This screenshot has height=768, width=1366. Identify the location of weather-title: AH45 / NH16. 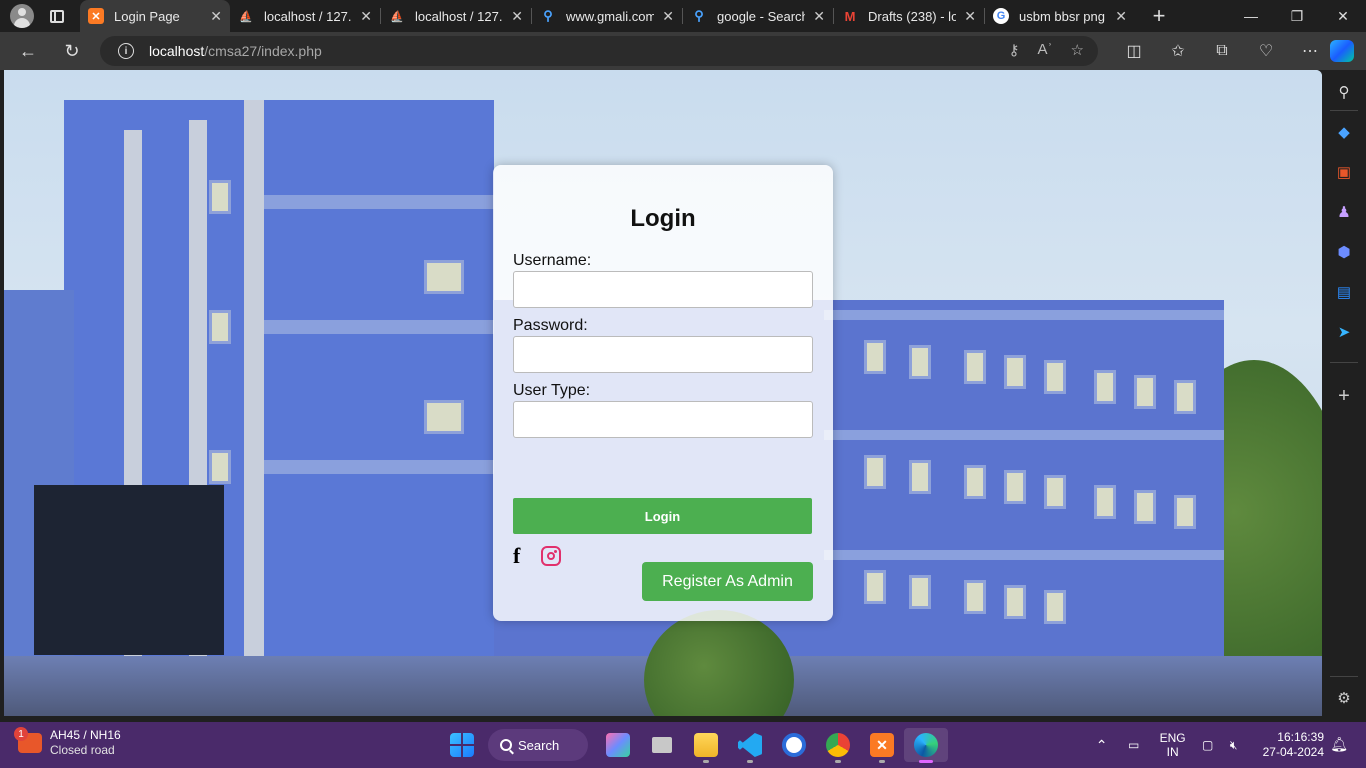
(85, 735).